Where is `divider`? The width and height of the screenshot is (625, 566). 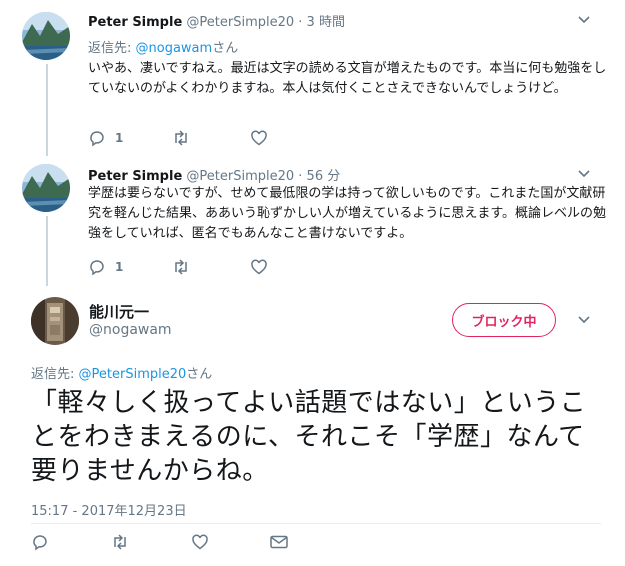
divider is located at coordinates (316, 523).